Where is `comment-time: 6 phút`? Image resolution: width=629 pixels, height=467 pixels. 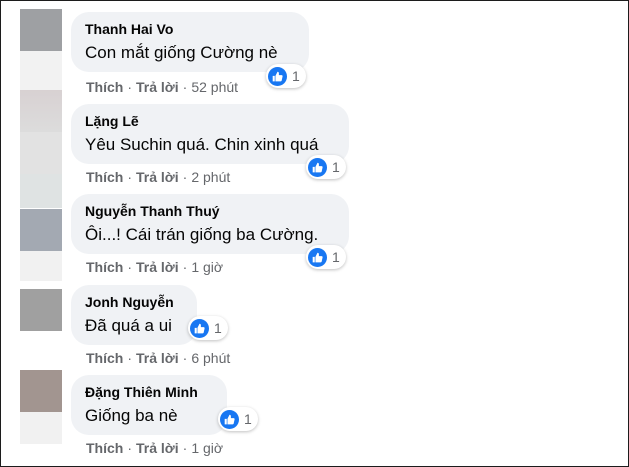 comment-time: 6 phút is located at coordinates (210, 358).